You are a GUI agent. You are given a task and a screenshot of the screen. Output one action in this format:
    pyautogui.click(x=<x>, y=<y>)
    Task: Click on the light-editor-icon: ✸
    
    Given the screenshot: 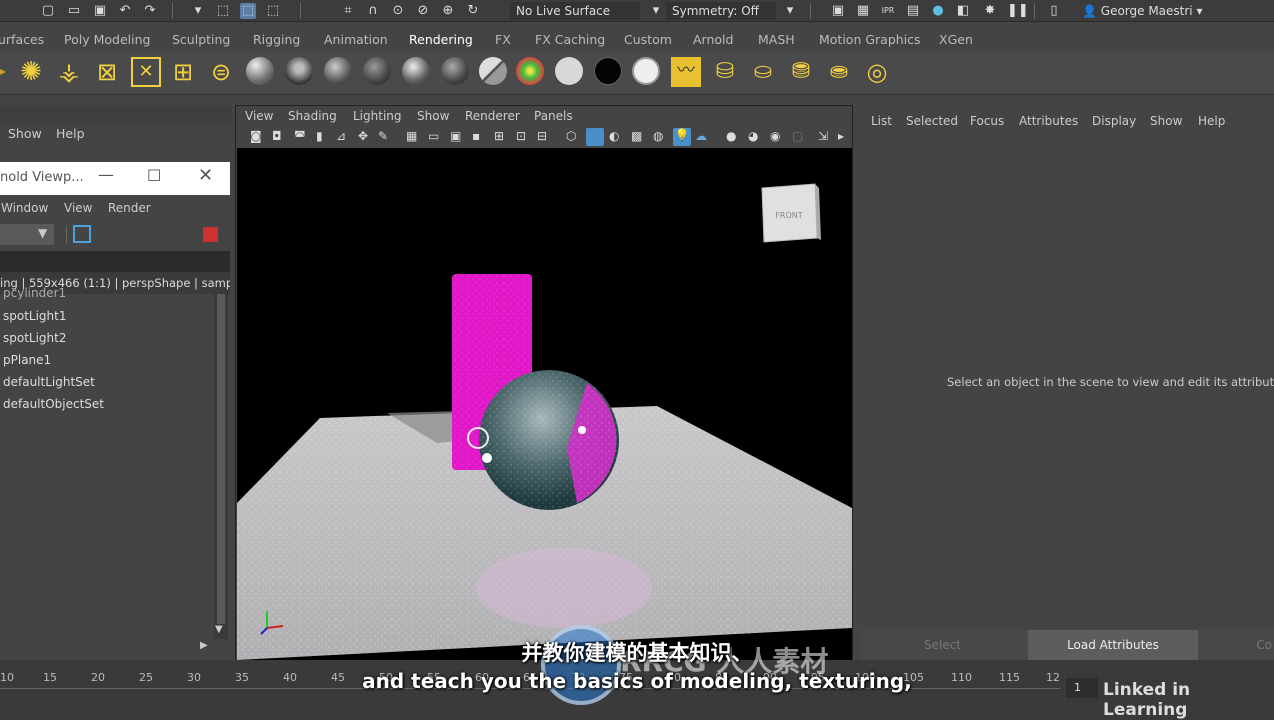 What is the action you would take?
    pyautogui.click(x=990, y=11)
    